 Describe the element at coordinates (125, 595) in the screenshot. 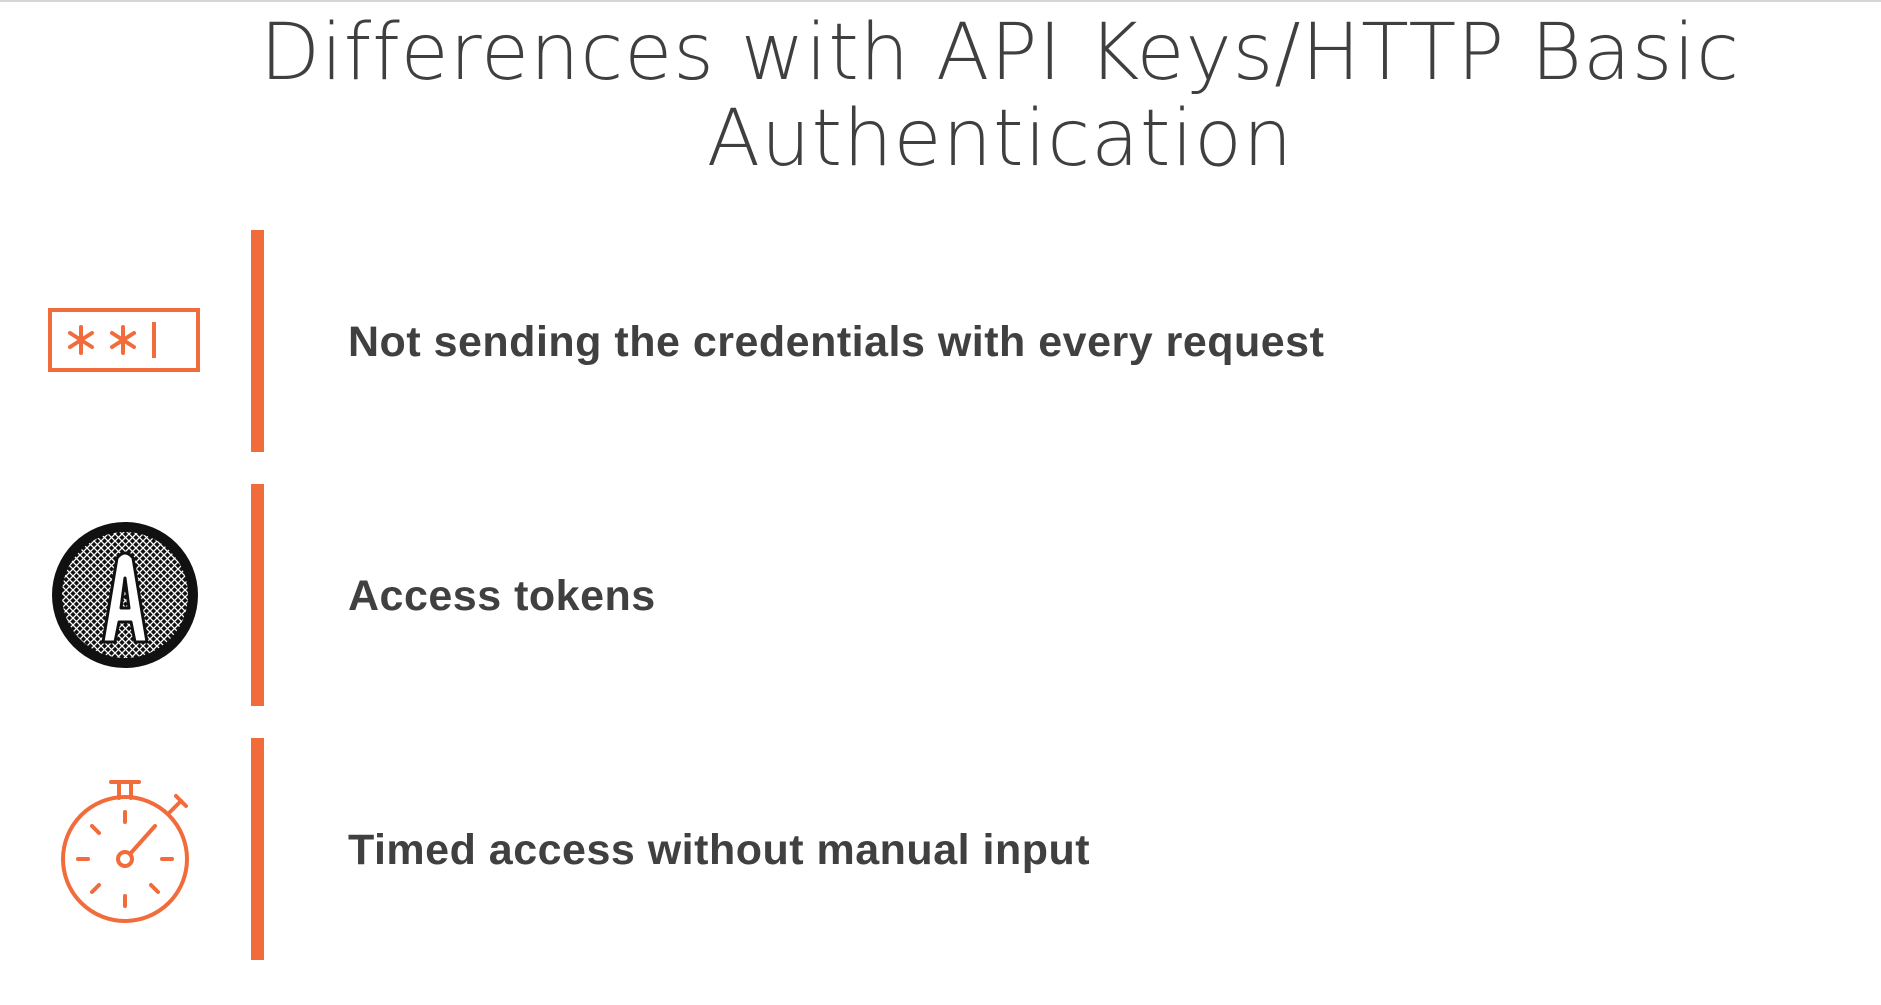

I see `access-token-badge-icon` at that location.